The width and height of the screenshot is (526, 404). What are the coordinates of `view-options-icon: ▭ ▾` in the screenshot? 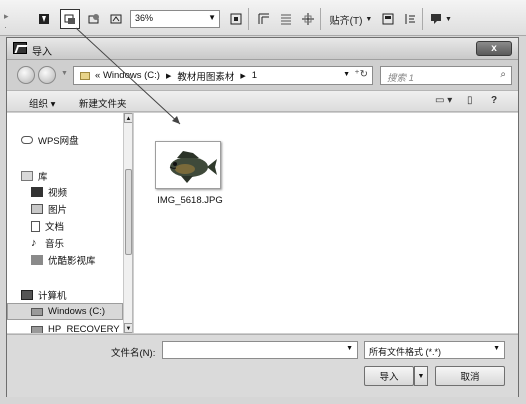 It's located at (443, 100).